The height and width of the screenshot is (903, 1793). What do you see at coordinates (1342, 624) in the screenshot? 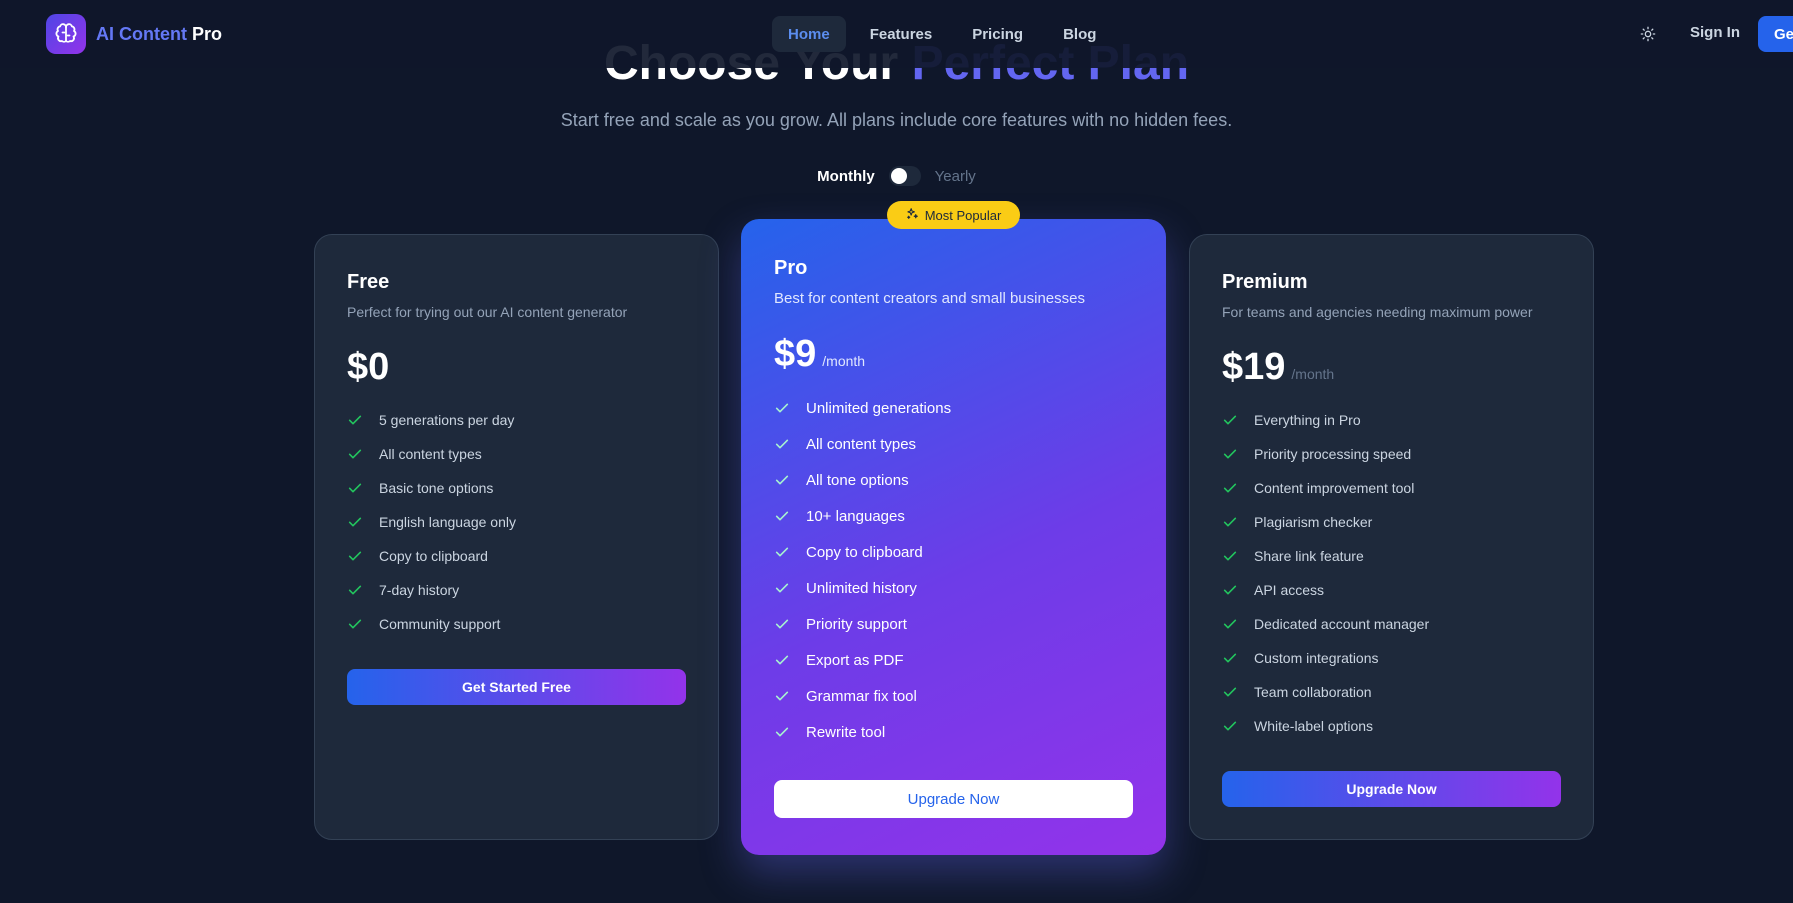
I see `feature-label: Dedicated account manager` at bounding box center [1342, 624].